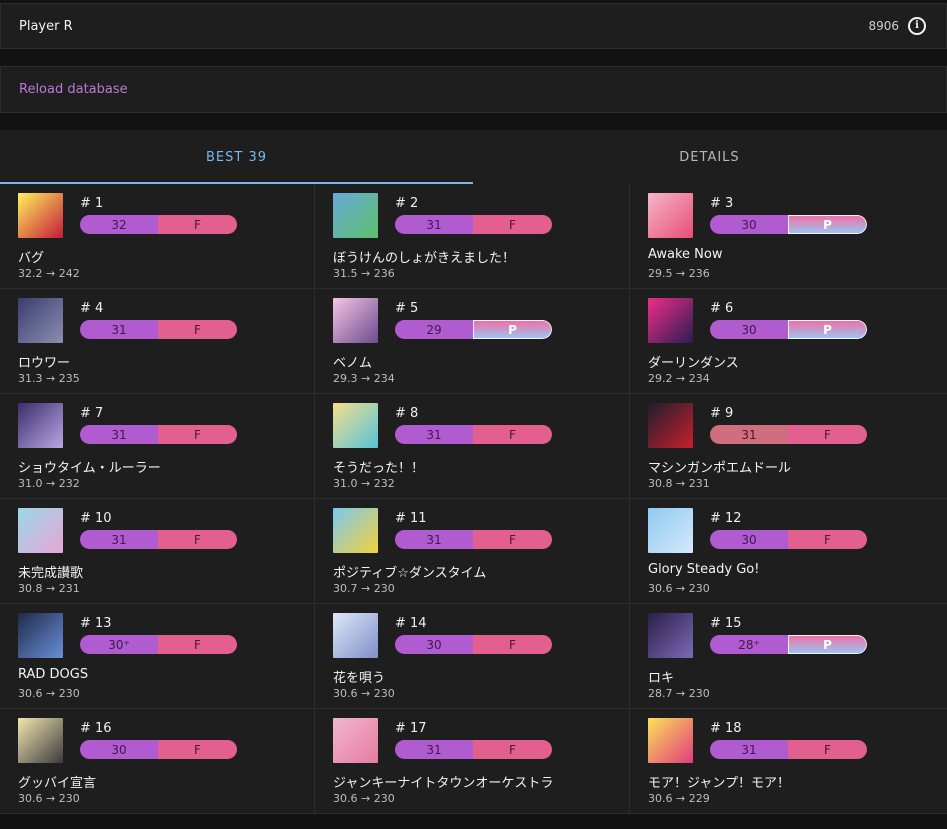  What do you see at coordinates (679, 693) in the screenshot?
I see `song-rating: 28.7 → 230` at bounding box center [679, 693].